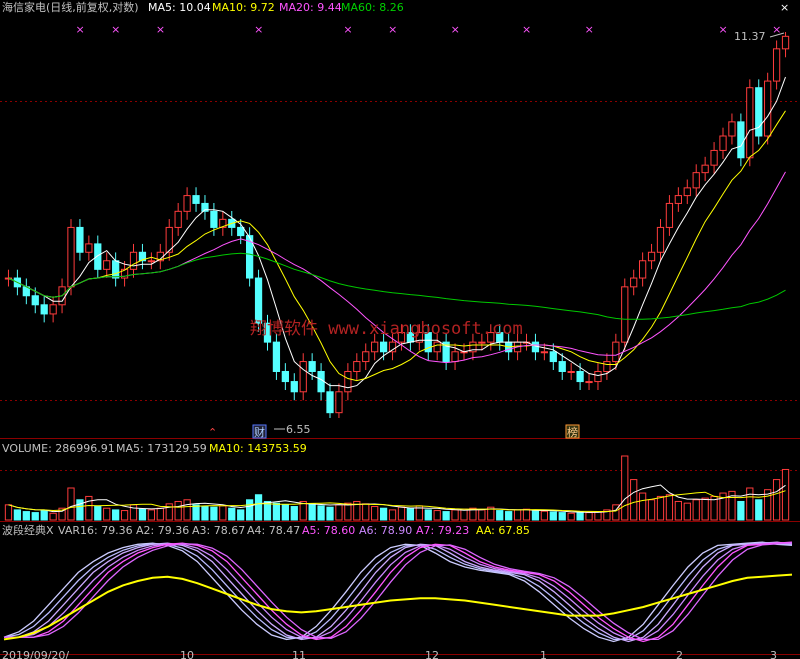 Image resolution: width=800 pixels, height=659 pixels. I want to click on watermark: 翔博软件 www.xiangbosoft.com, so click(386, 329).